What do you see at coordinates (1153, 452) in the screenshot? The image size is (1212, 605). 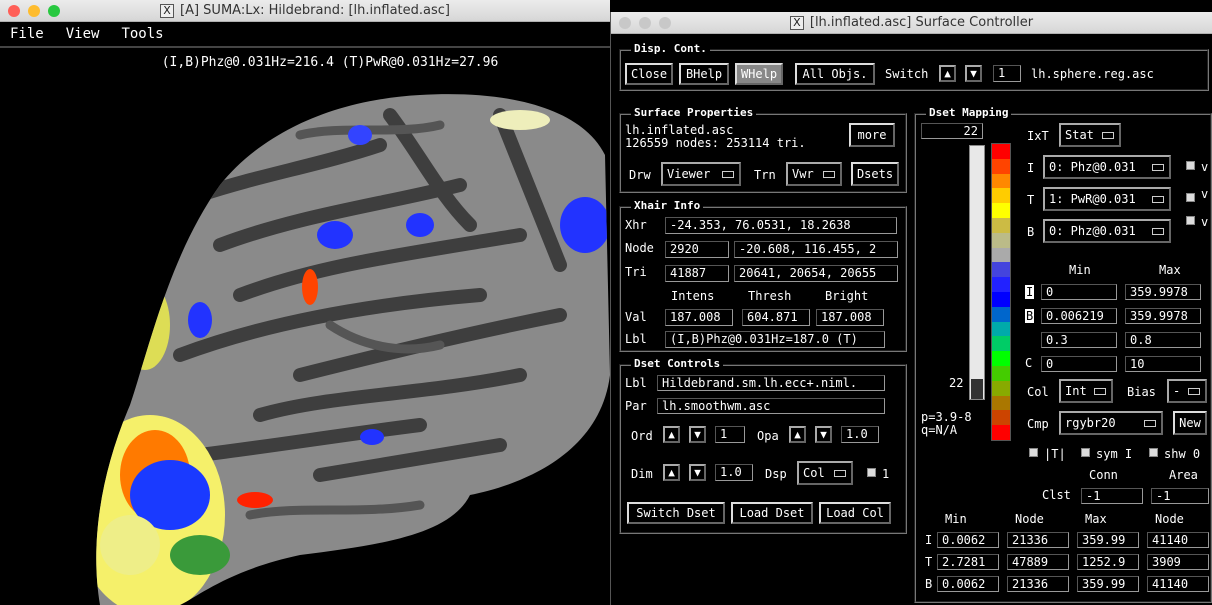 I see `shw-0-checkbox` at bounding box center [1153, 452].